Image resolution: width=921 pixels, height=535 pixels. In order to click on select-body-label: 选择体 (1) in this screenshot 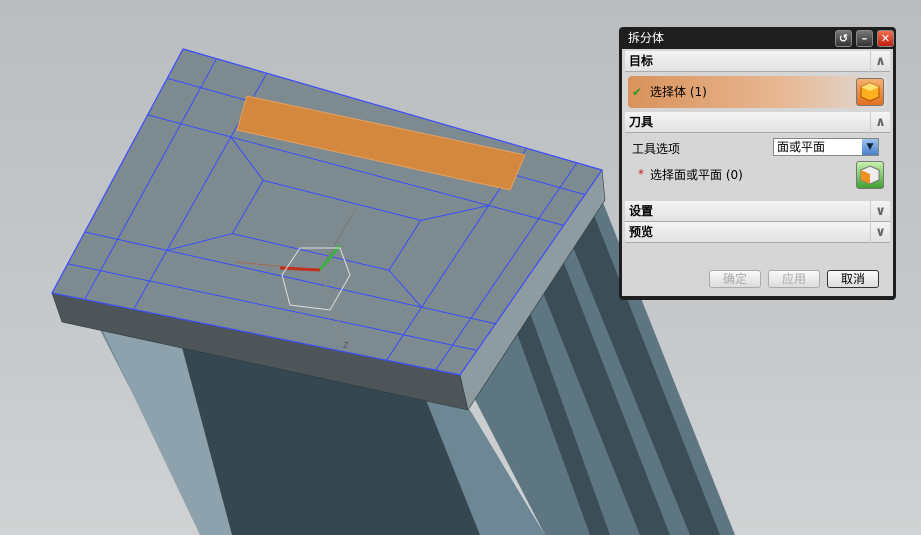, I will do `click(678, 92)`.